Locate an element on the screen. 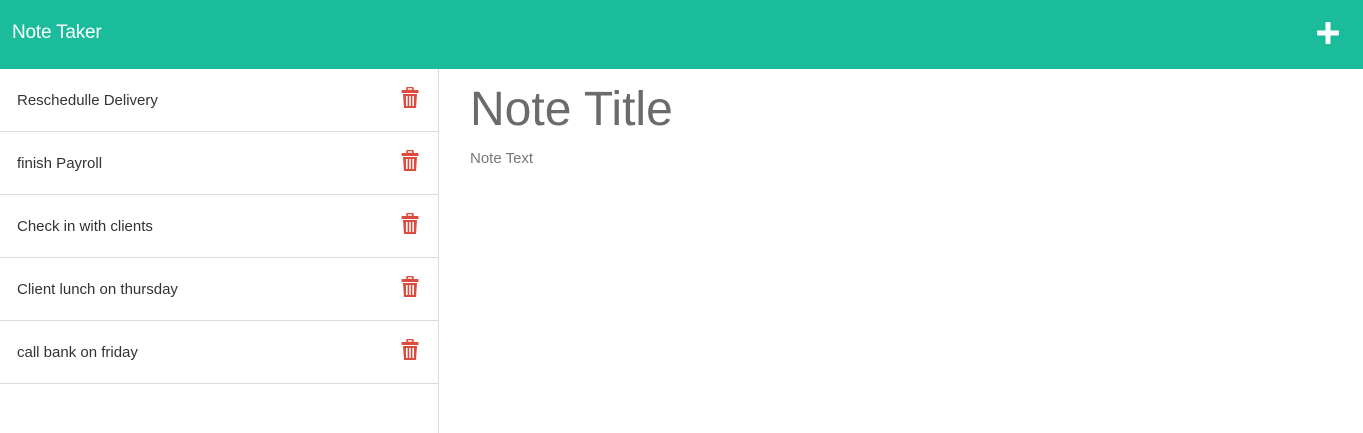 The height and width of the screenshot is (433, 1363). note-list-item: Check in with clients is located at coordinates (219, 226).